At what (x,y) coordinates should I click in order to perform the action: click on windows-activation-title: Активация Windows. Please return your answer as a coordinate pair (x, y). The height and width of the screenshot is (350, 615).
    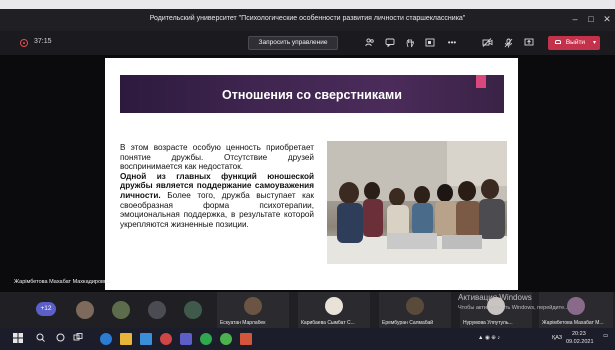
    Looking at the image, I should click on (495, 297).